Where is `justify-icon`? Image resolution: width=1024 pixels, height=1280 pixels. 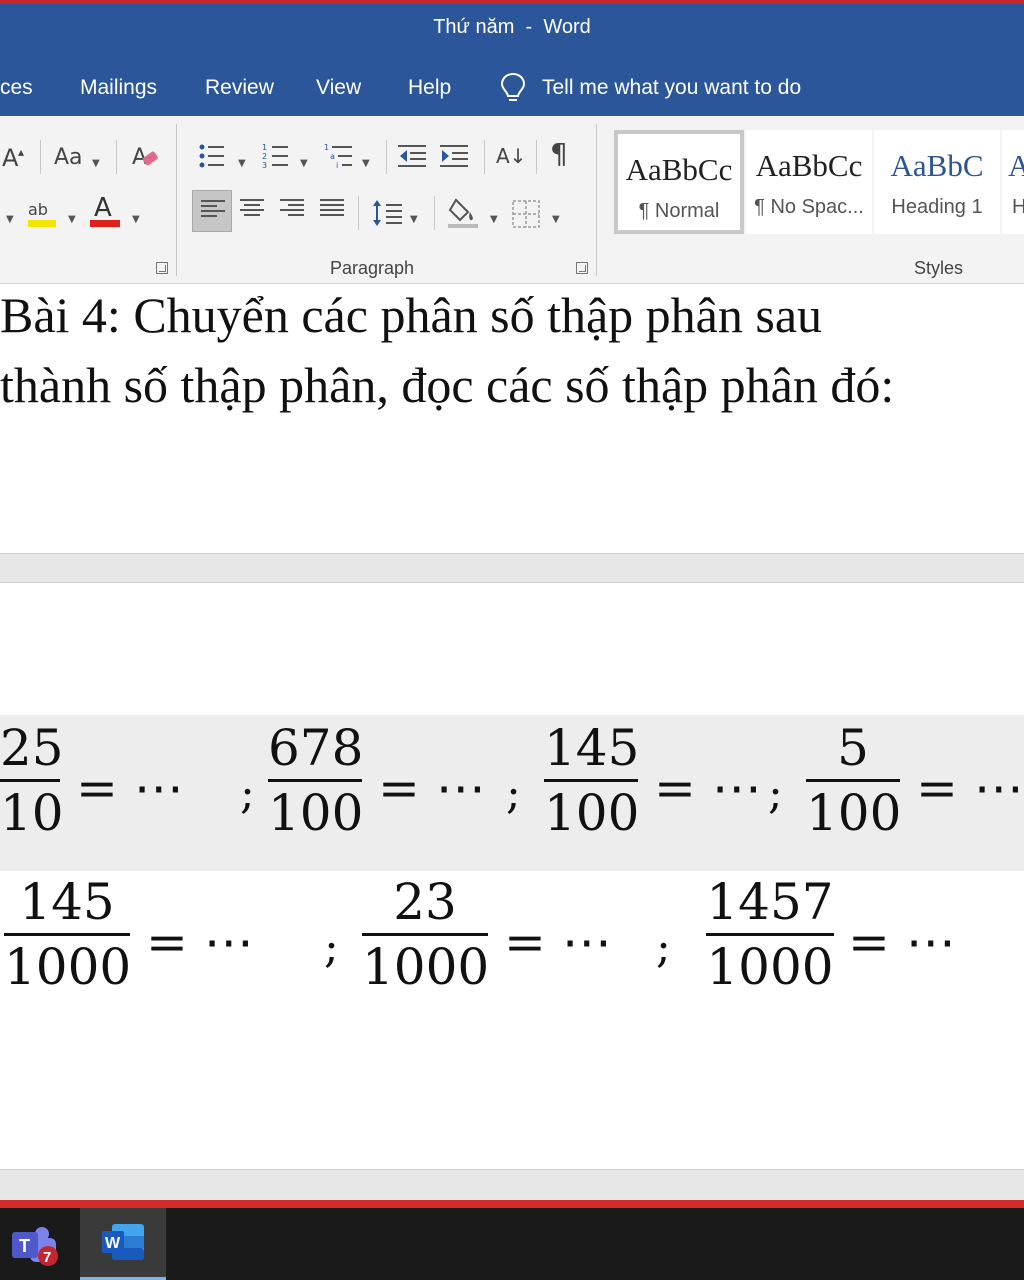 justify-icon is located at coordinates (332, 211).